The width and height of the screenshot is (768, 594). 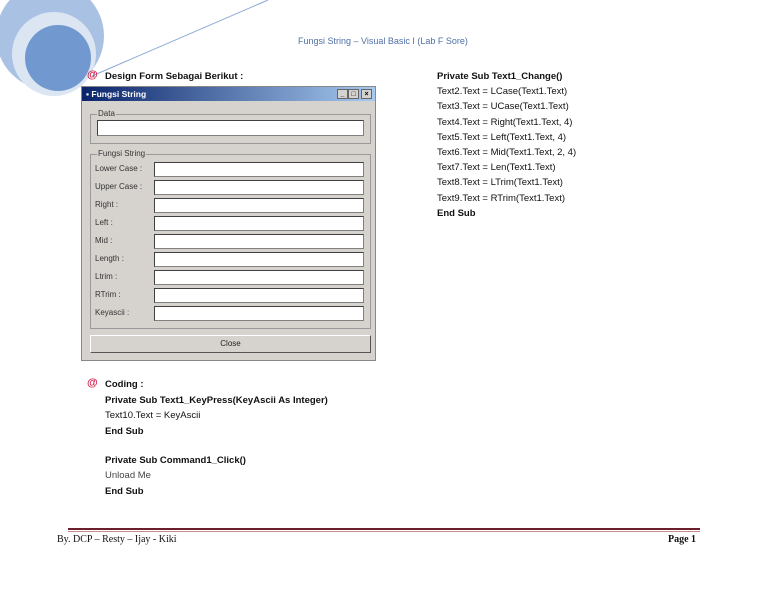 What do you see at coordinates (503, 107) in the screenshot?
I see `code-line: Text3.Text = UCase(Text1.Text)` at bounding box center [503, 107].